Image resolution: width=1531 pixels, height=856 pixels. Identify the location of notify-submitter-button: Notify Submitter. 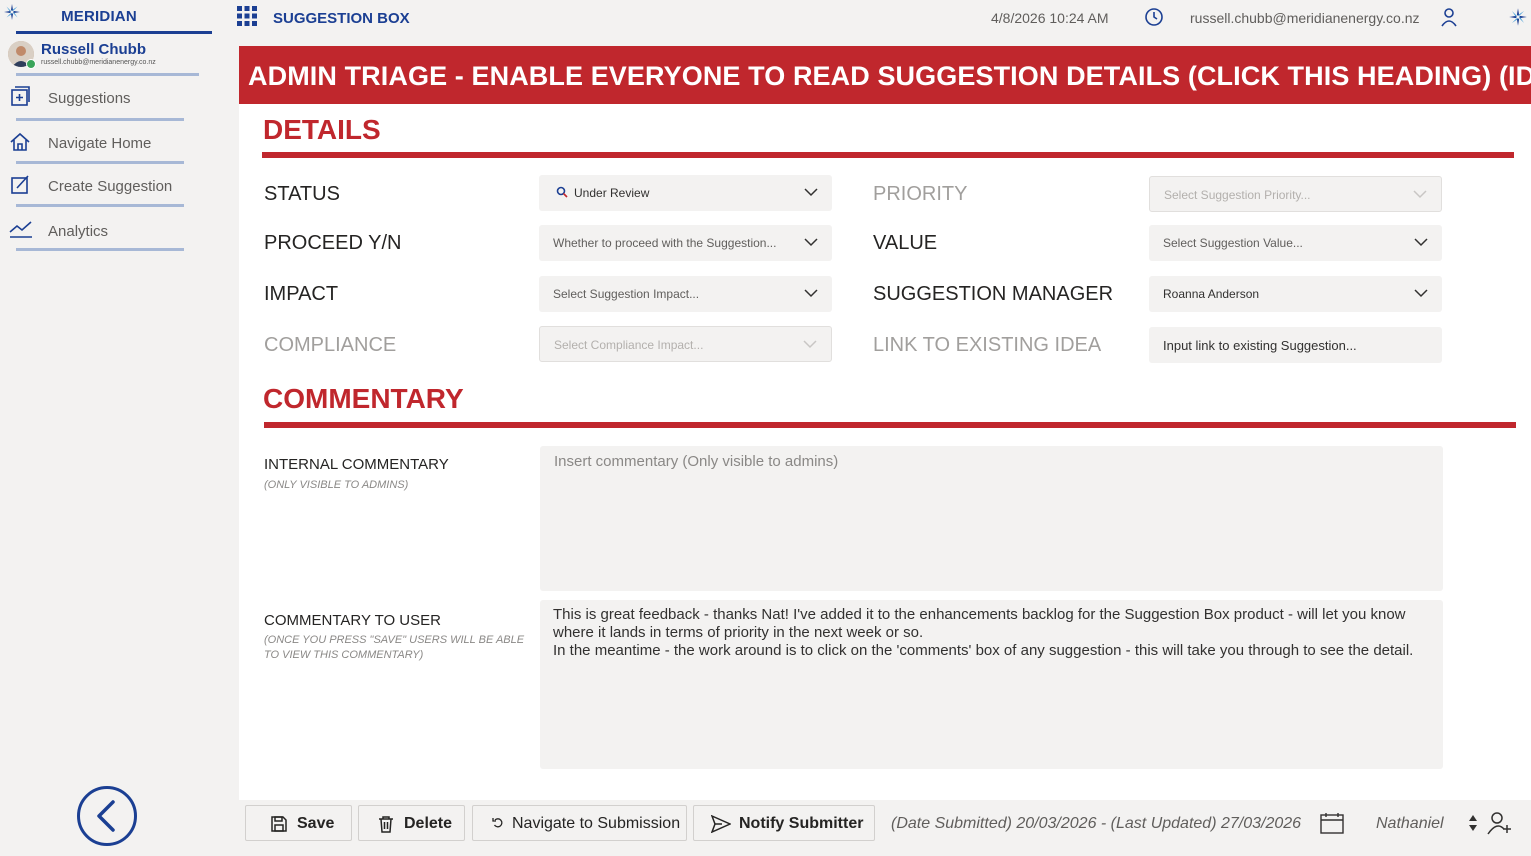
(784, 823).